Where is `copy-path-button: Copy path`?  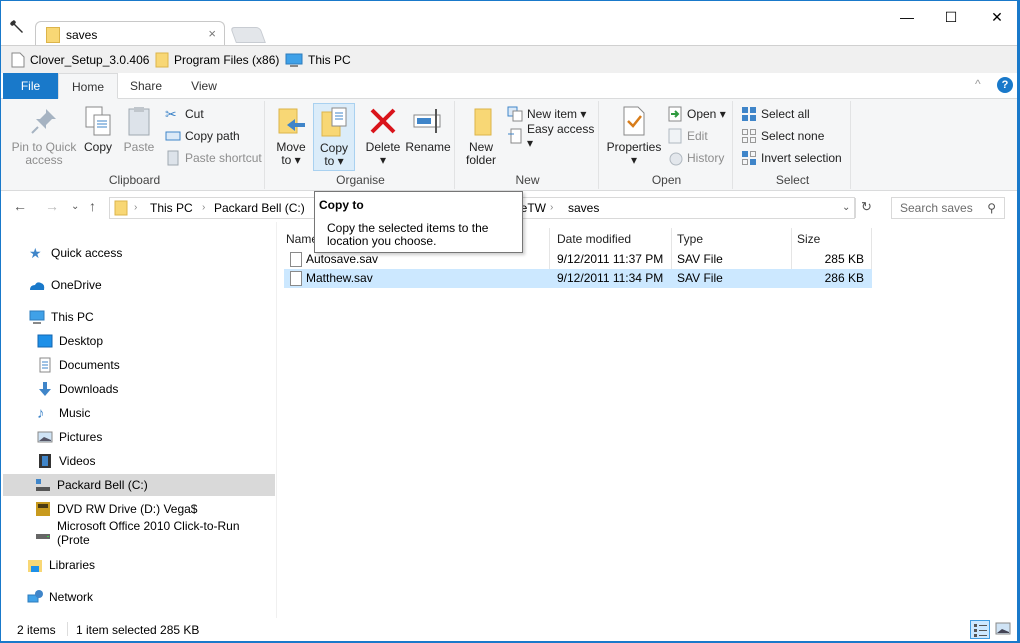 copy-path-button: Copy path is located at coordinates (202, 136).